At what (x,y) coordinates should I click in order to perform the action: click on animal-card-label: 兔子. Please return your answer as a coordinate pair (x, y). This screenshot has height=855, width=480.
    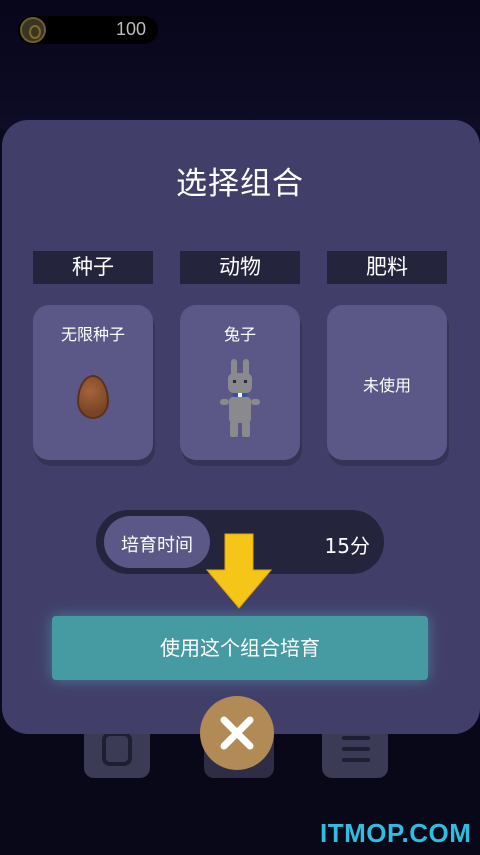
    Looking at the image, I should click on (239, 334).